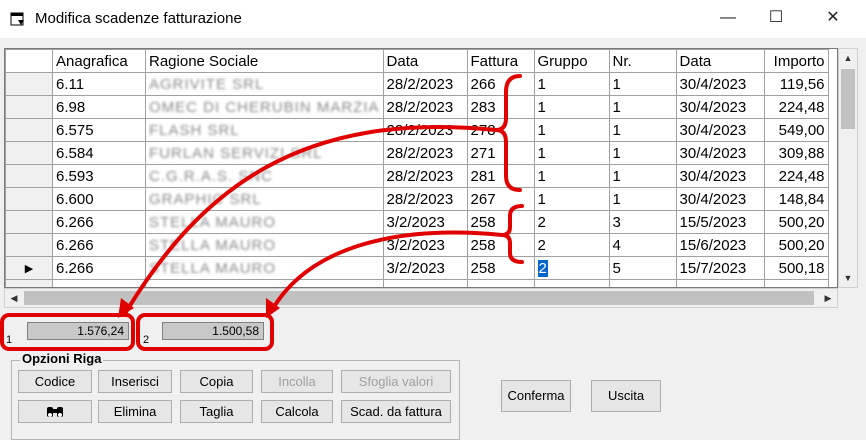 This screenshot has height=440, width=866. Describe the element at coordinates (848, 99) in the screenshot. I see `vertical-scroll-thumb` at that location.